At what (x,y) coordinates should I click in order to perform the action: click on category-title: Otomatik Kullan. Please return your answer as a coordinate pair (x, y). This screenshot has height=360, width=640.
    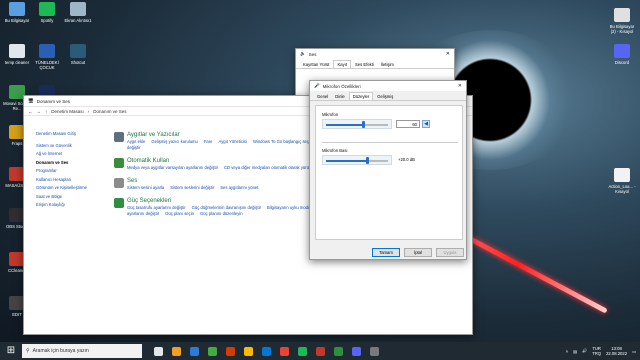
    Looking at the image, I should click on (221, 161).